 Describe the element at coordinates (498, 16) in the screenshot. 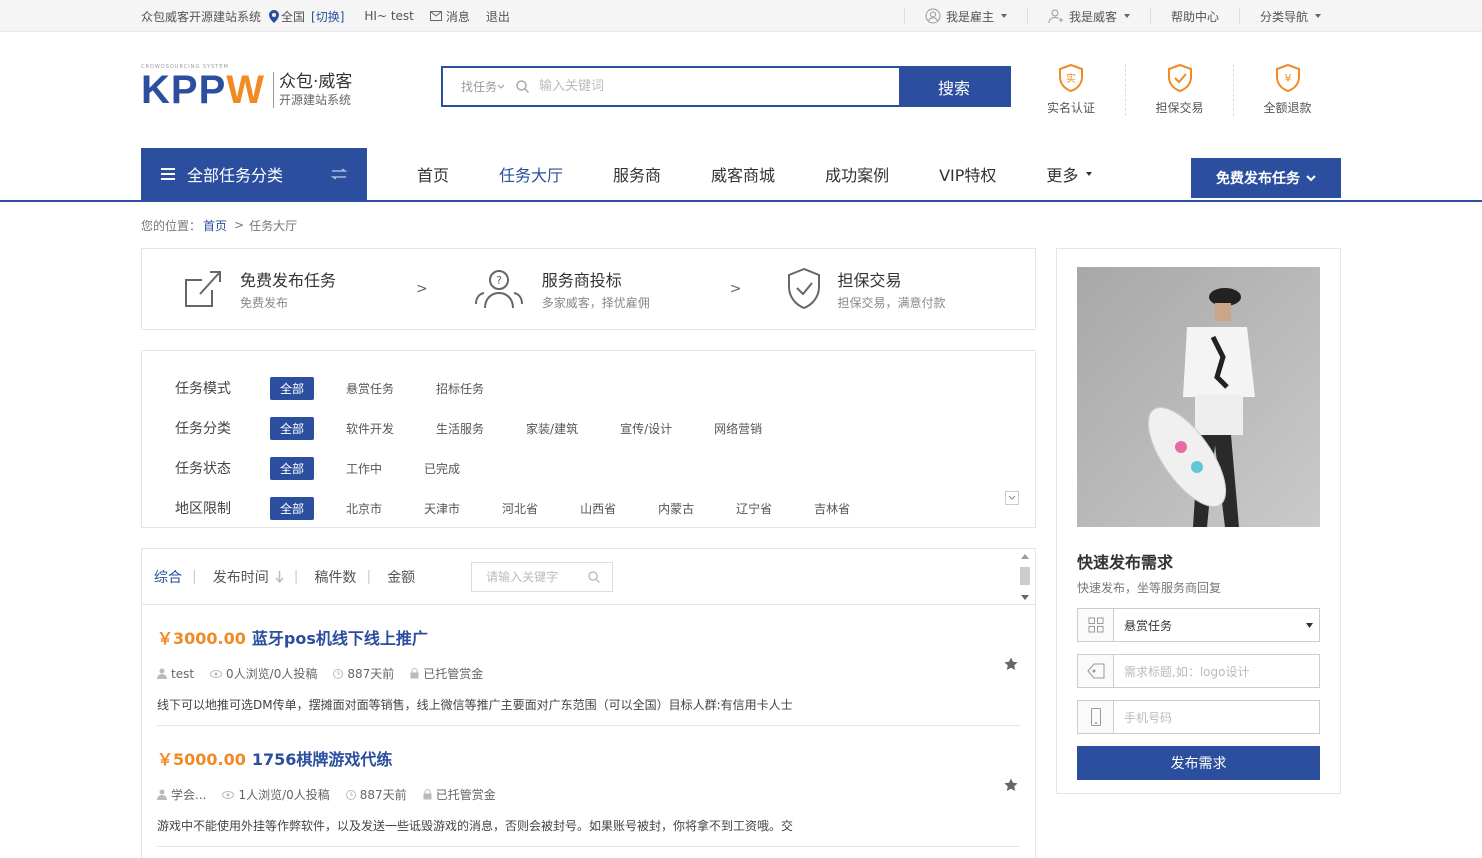

I see `logout-link: 退出` at that location.